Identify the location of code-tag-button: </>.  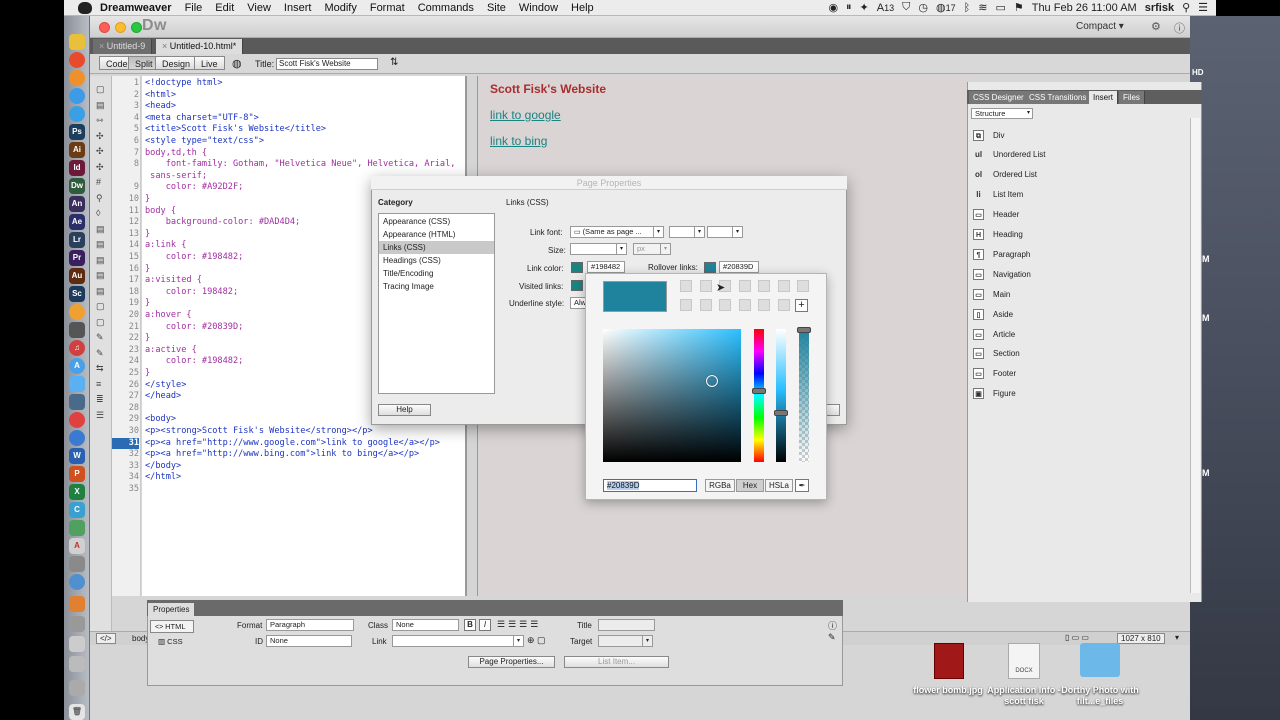
(106, 638).